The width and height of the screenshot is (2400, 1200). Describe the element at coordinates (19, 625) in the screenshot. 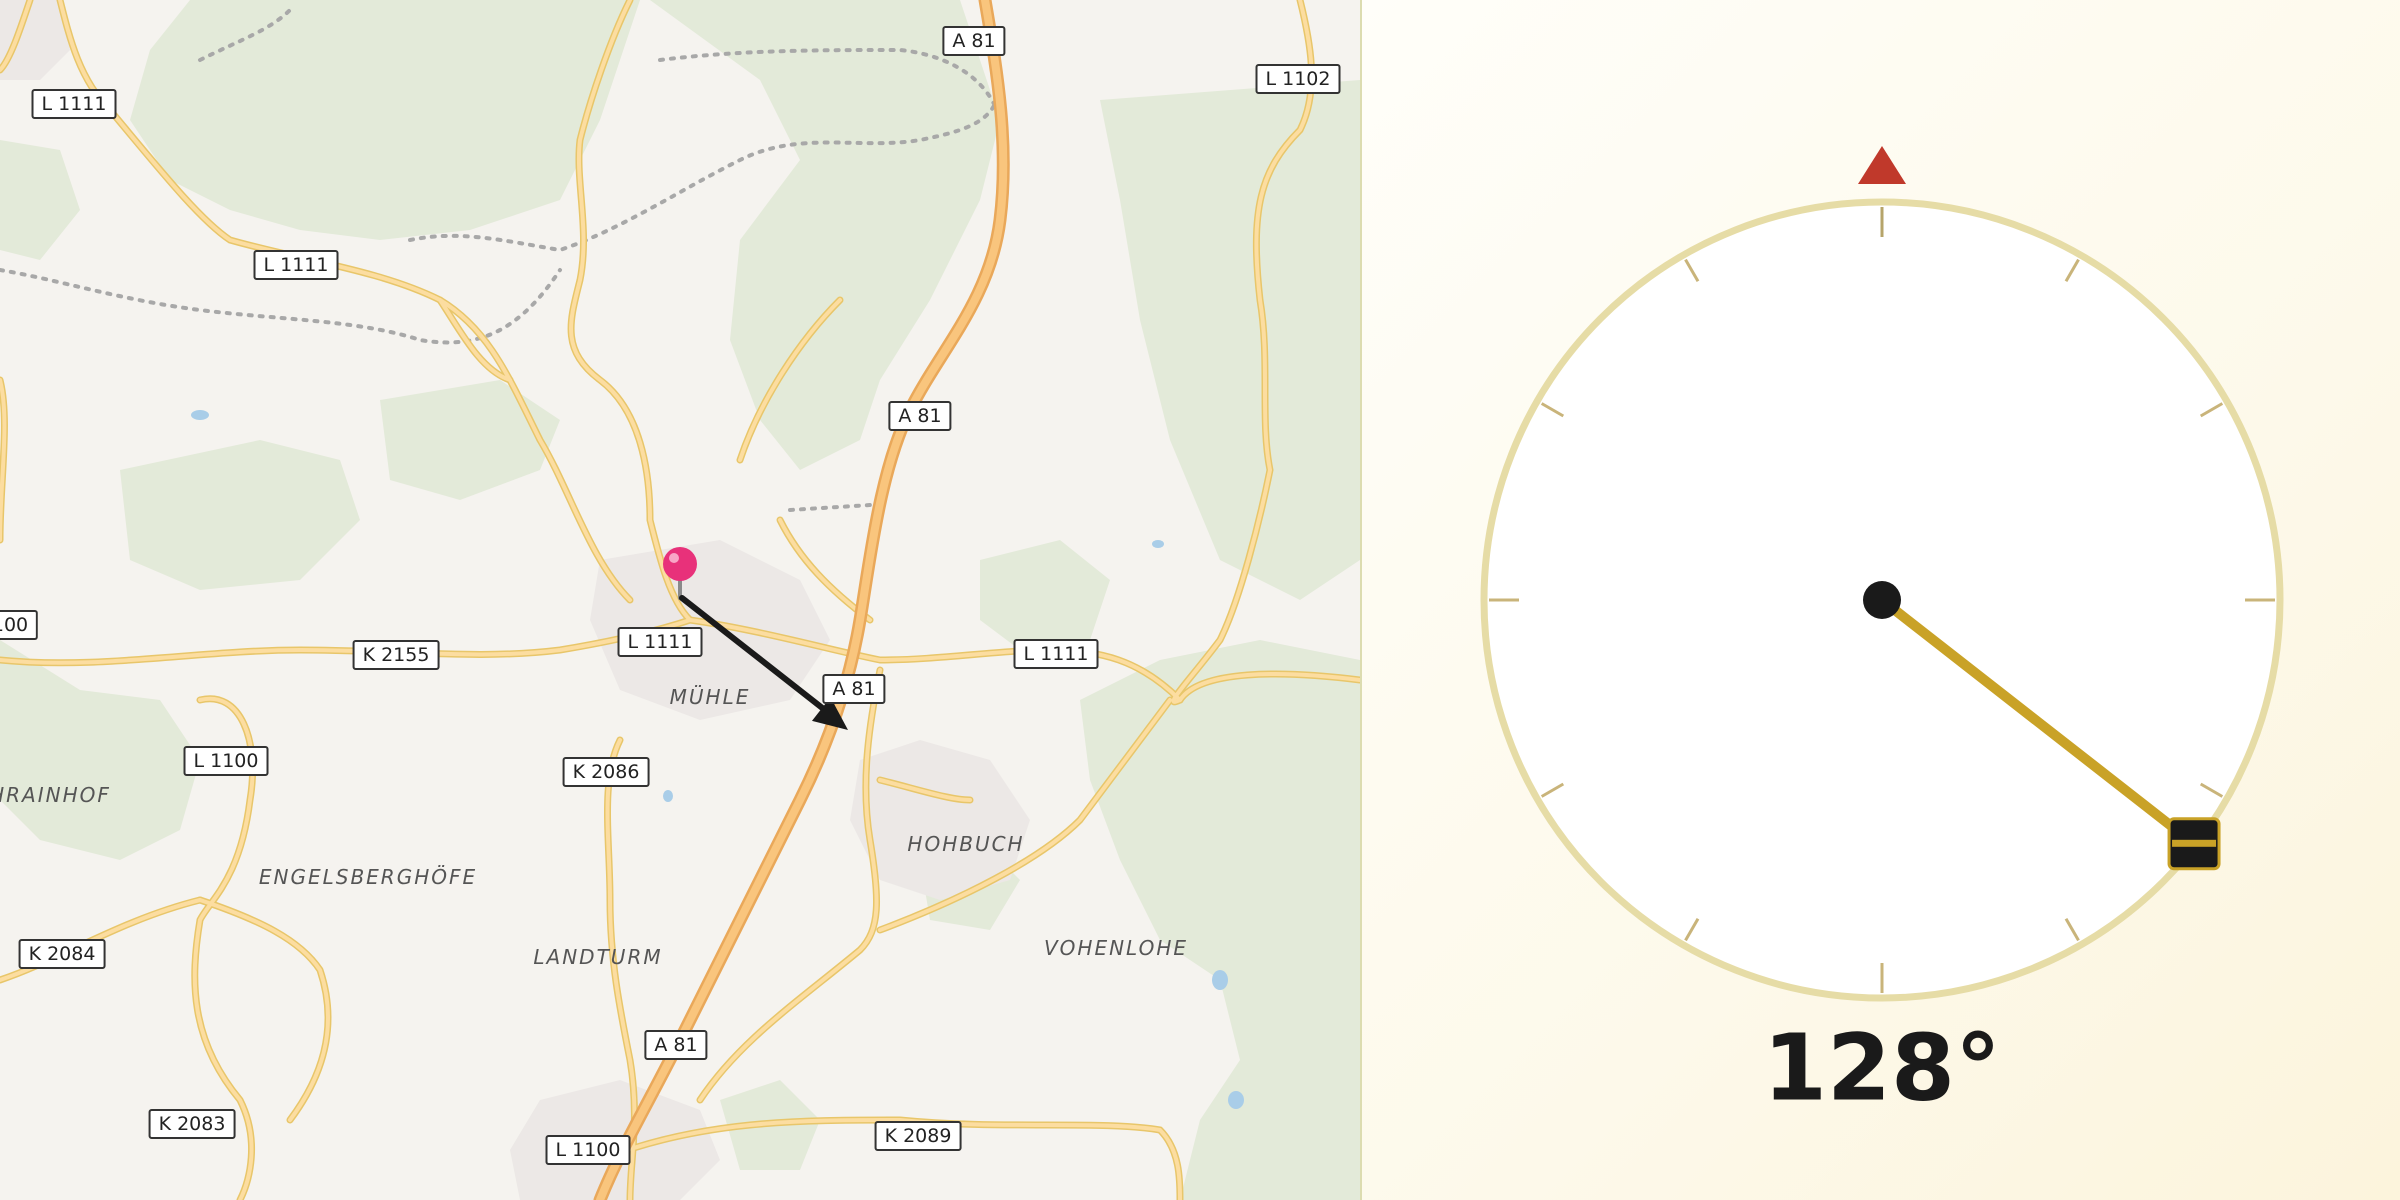

I see `road-shield-l1100: 100` at that location.